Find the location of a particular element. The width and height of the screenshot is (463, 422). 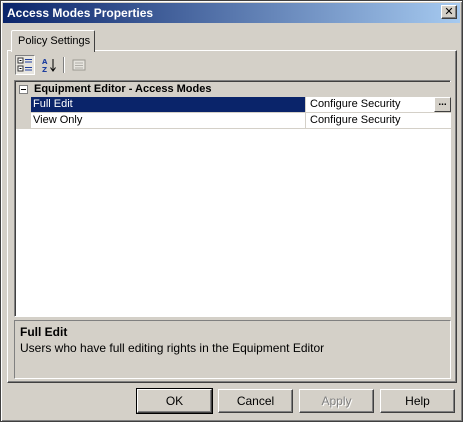

window-title: Access Modes Properties is located at coordinates (80, 13).